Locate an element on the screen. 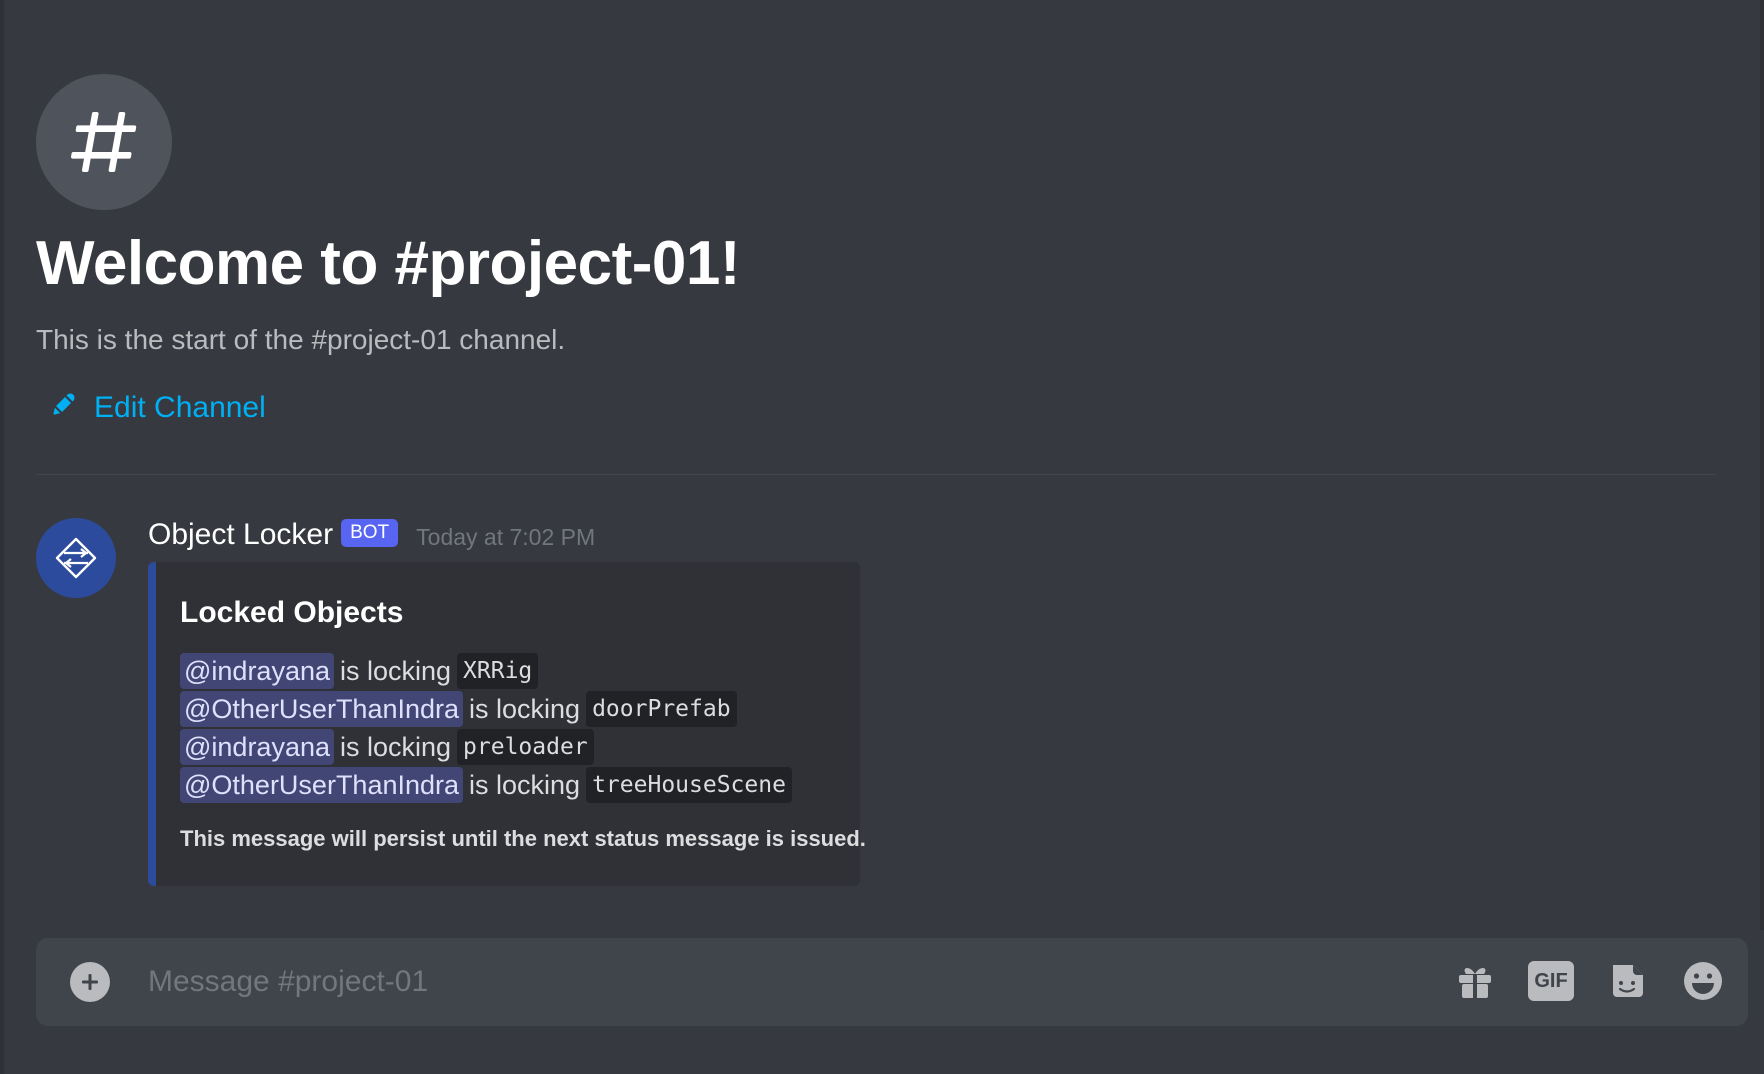  message-composer: GIF is located at coordinates (892, 982).